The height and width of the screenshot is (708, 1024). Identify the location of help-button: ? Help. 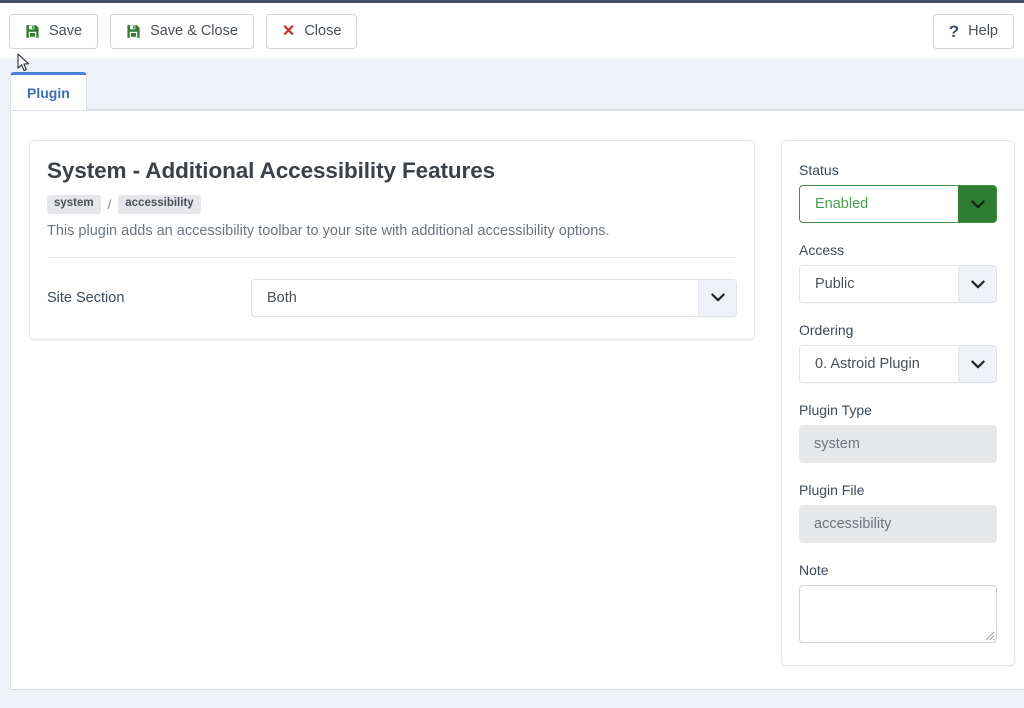
(973, 31).